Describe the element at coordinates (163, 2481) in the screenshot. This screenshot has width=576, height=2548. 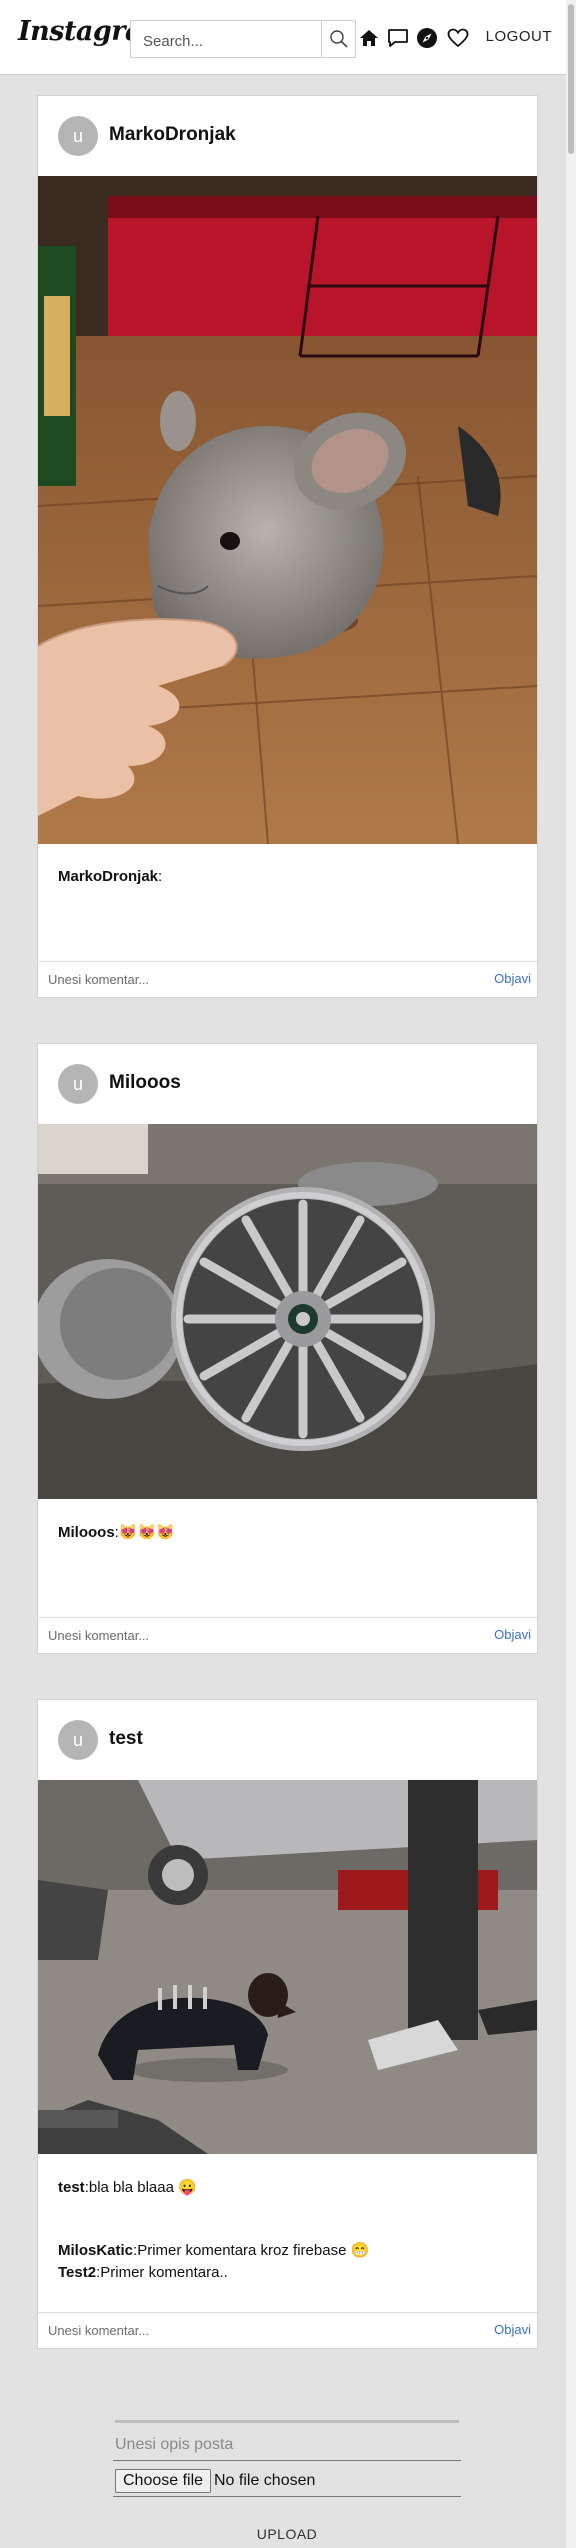
I see `choose-file-button: Choose file` at that location.